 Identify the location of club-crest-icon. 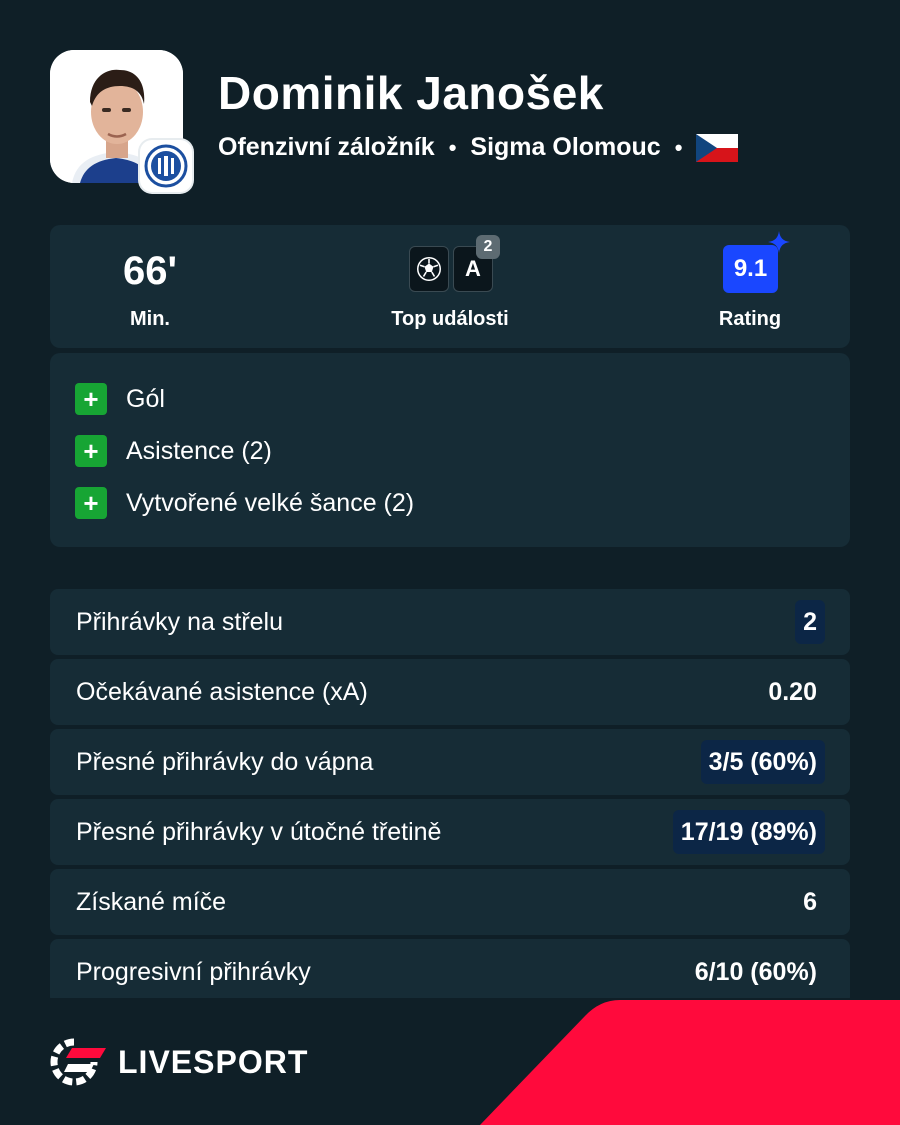
(166, 166).